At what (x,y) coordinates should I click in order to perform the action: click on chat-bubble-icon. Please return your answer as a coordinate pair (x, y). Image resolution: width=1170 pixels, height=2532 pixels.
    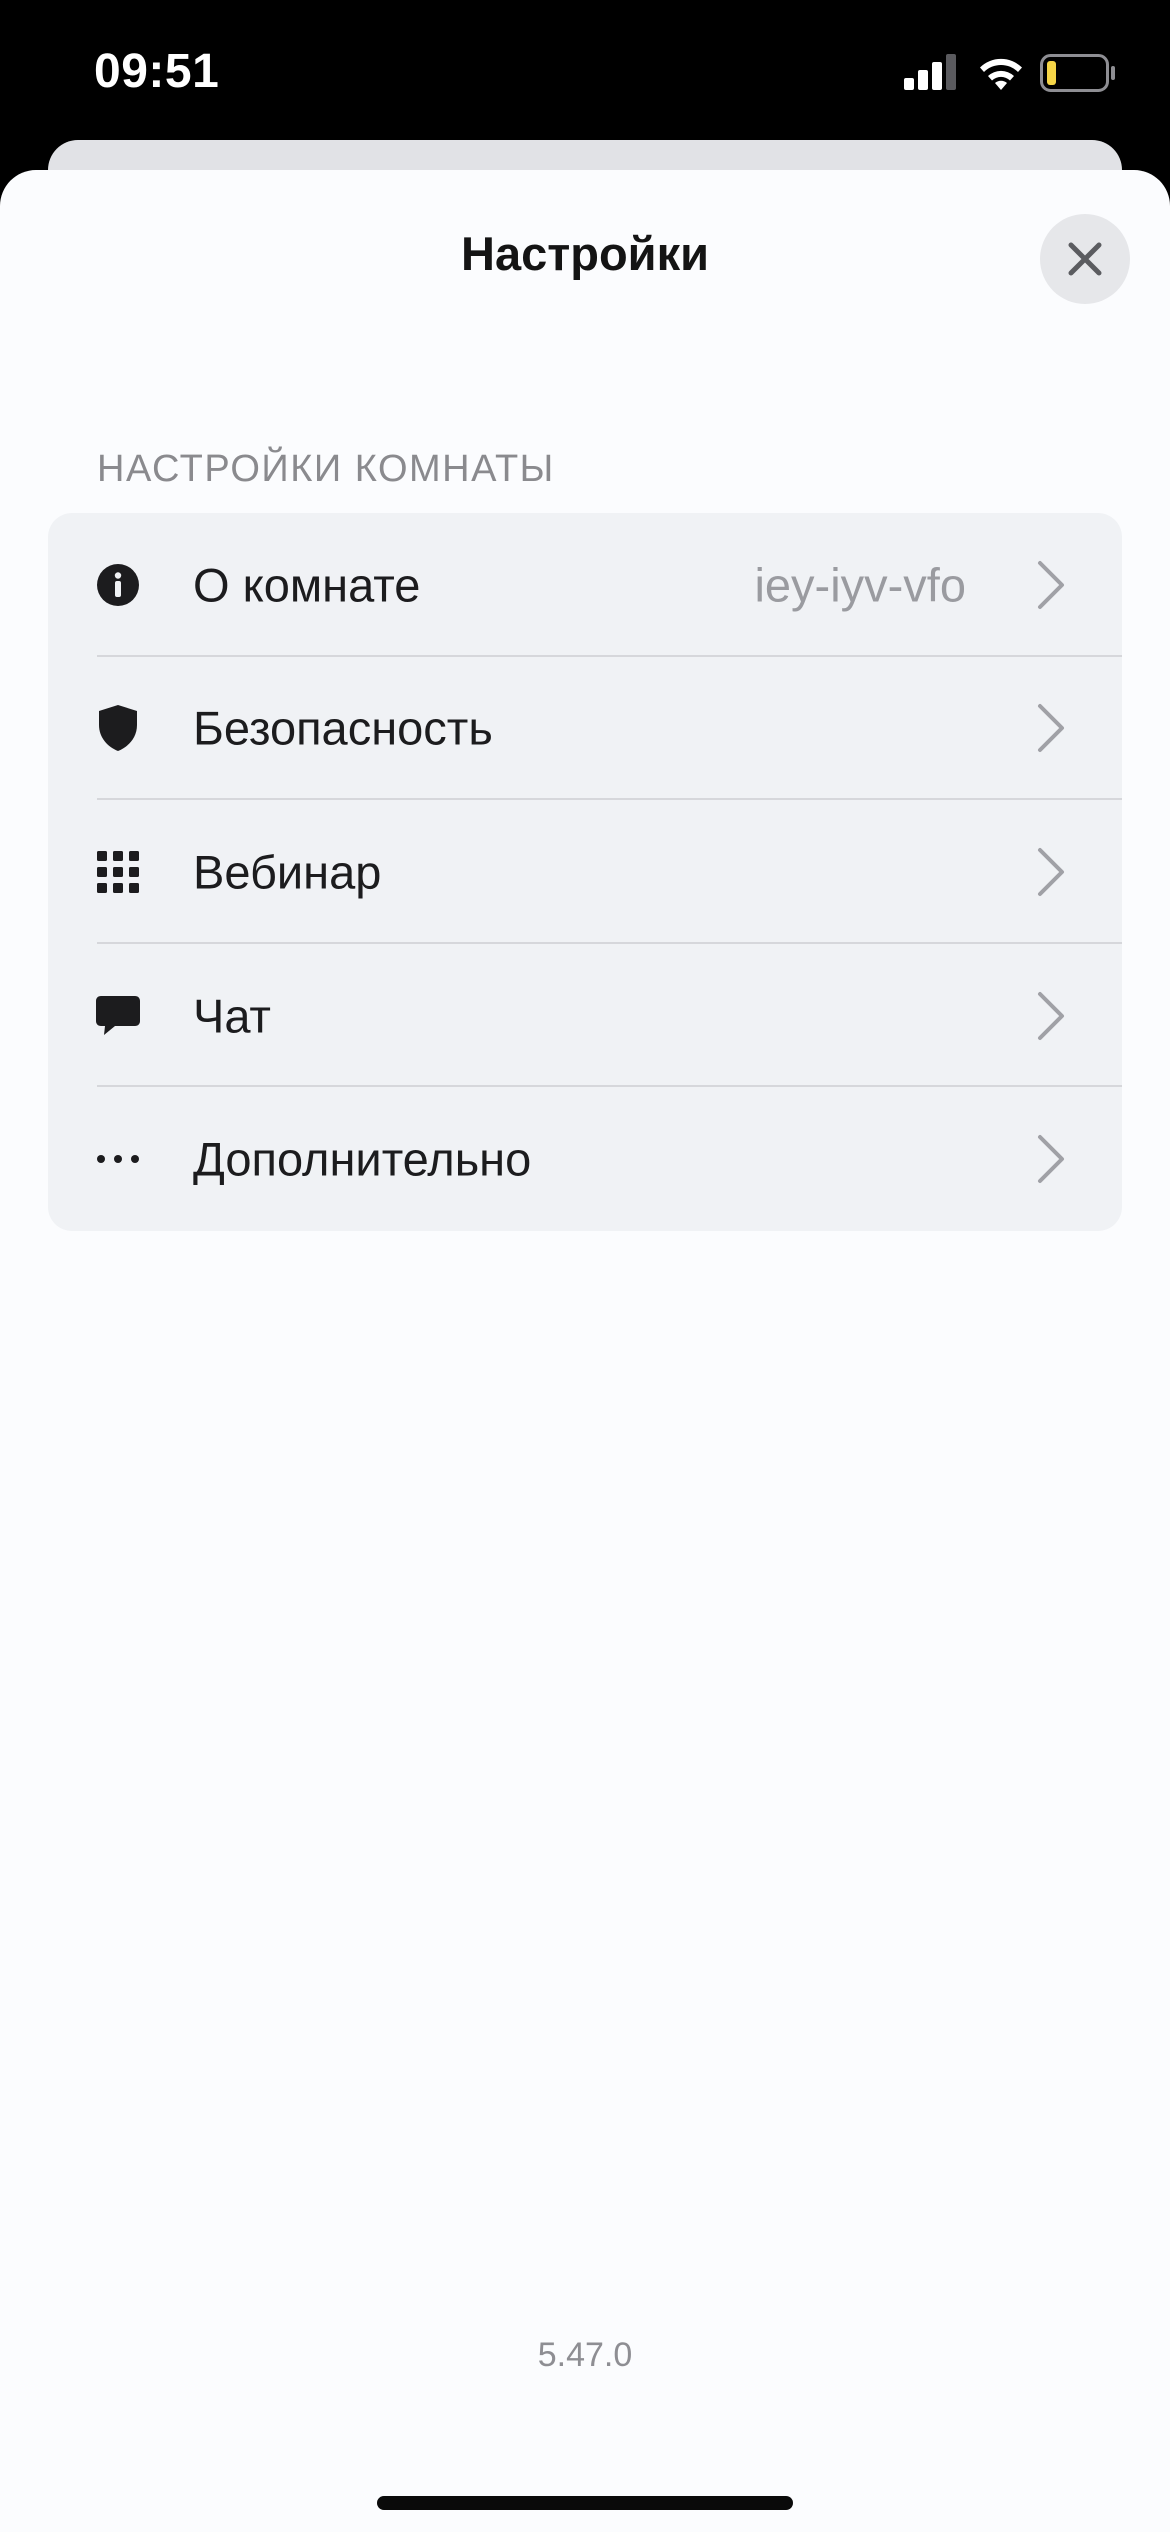
    Looking at the image, I should click on (118, 1016).